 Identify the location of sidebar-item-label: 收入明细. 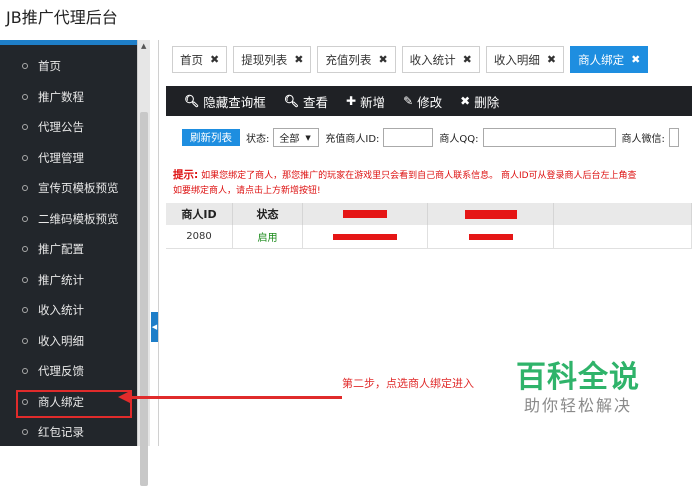
(61, 340).